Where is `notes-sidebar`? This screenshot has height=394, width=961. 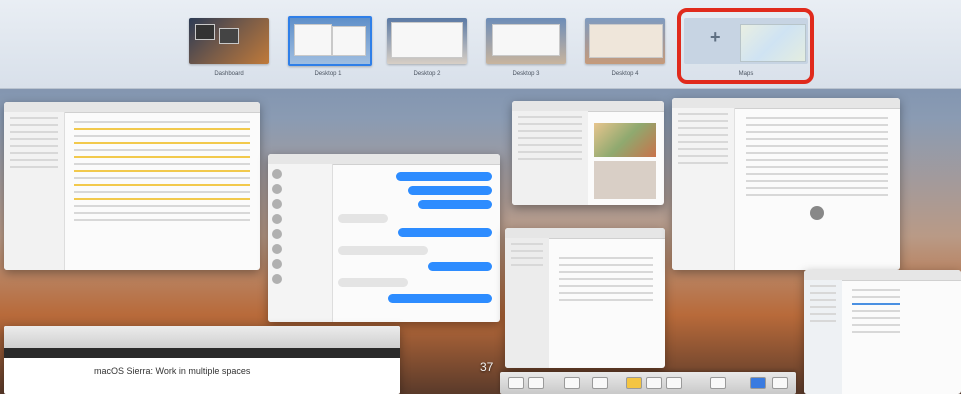 notes-sidebar is located at coordinates (34, 191).